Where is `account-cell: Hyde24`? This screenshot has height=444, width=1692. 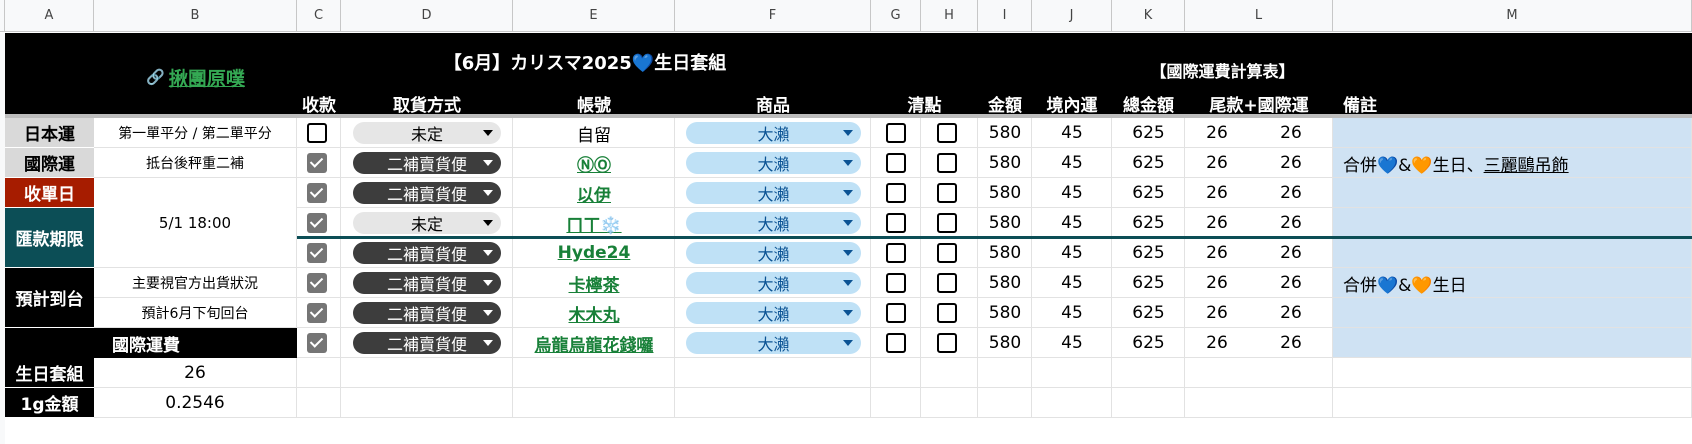 account-cell: Hyde24 is located at coordinates (594, 253).